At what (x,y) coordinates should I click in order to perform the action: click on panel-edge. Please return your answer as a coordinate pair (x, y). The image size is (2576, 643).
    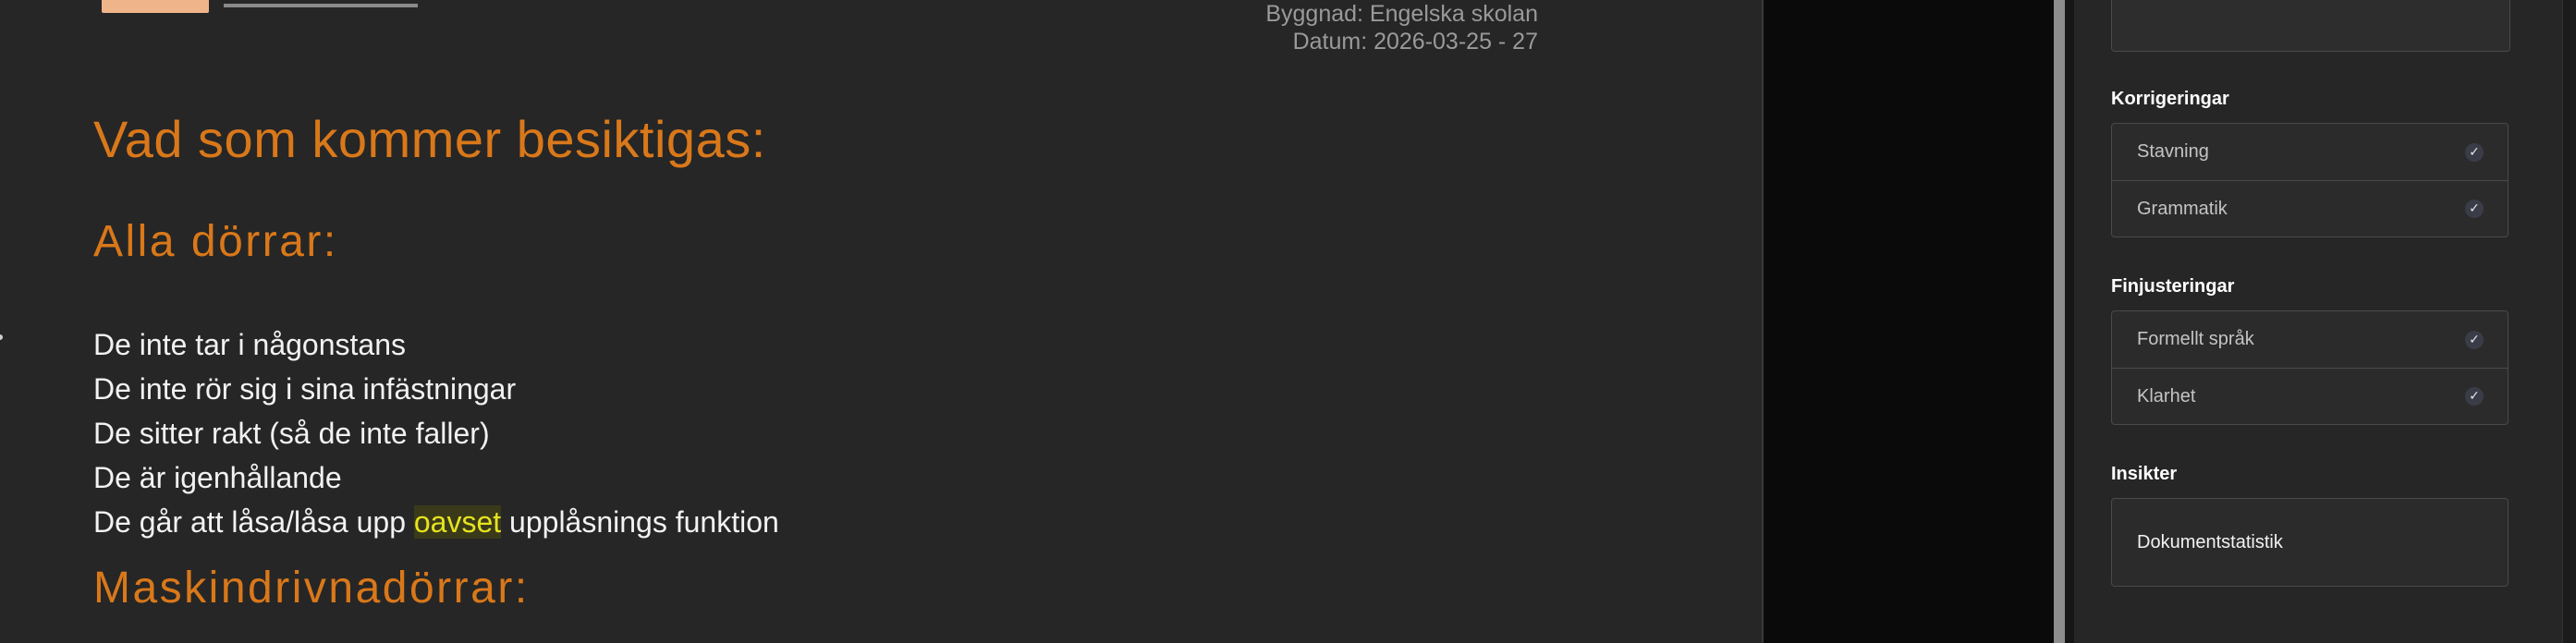
    Looking at the image, I should click on (2569, 321).